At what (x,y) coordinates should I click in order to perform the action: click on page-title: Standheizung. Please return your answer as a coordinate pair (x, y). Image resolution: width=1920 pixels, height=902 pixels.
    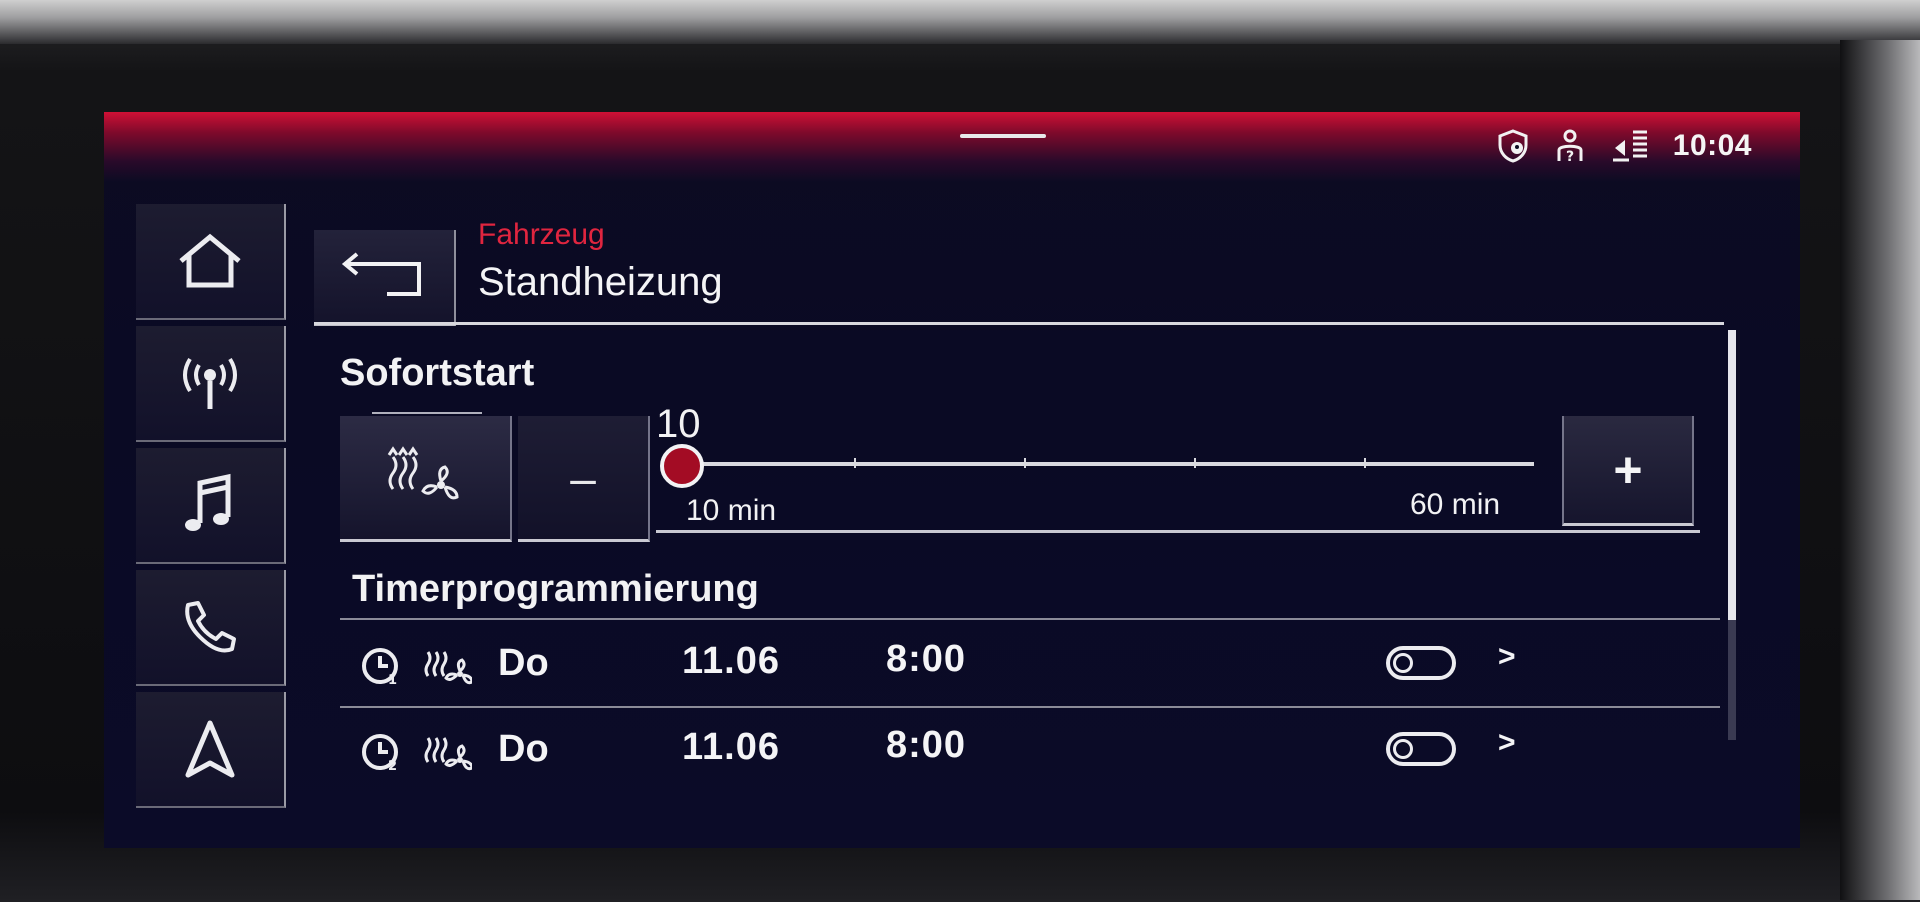
    Looking at the image, I should click on (600, 282).